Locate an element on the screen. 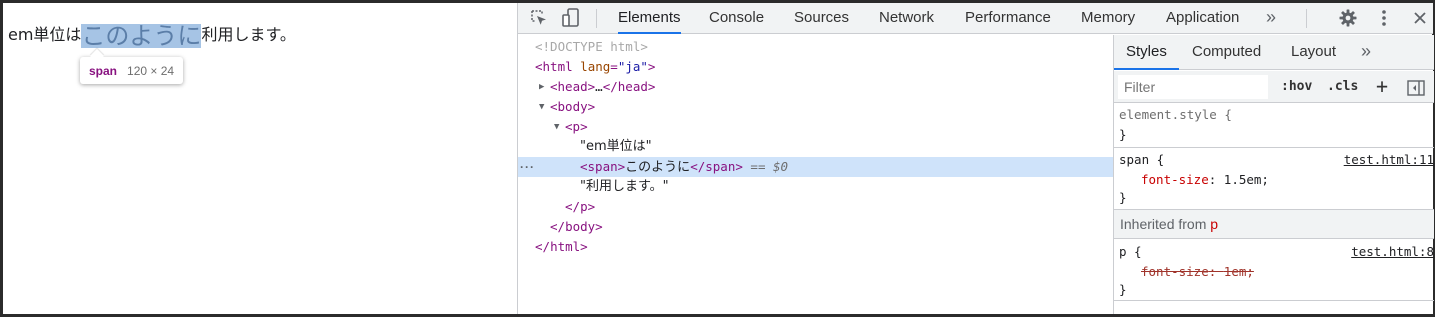  p-close-tag: </p> is located at coordinates (580, 206).